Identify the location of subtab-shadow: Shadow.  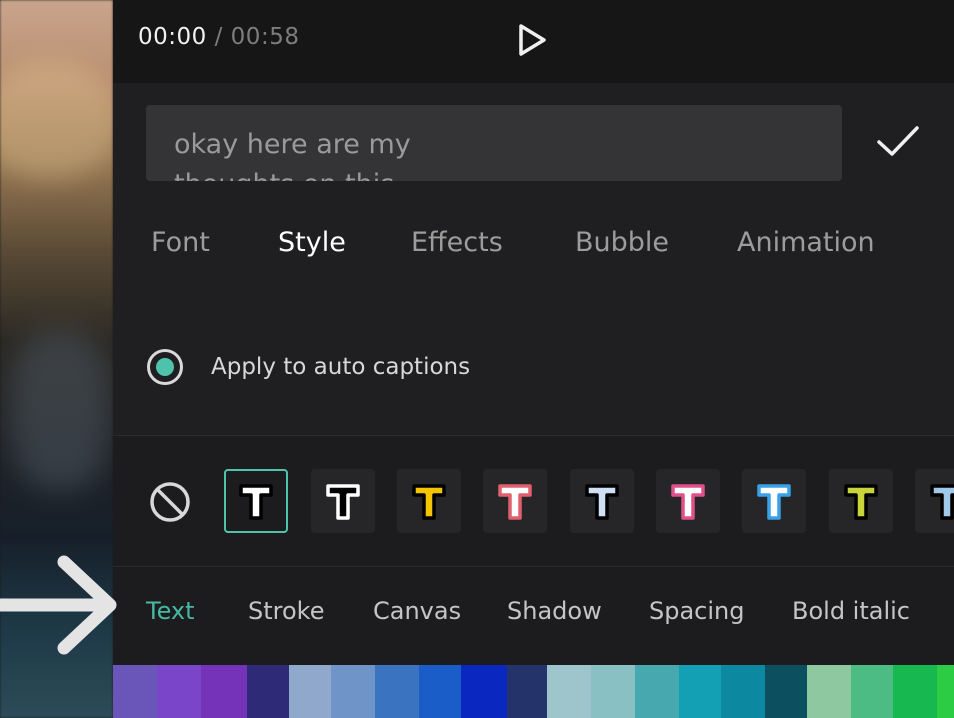
(554, 611).